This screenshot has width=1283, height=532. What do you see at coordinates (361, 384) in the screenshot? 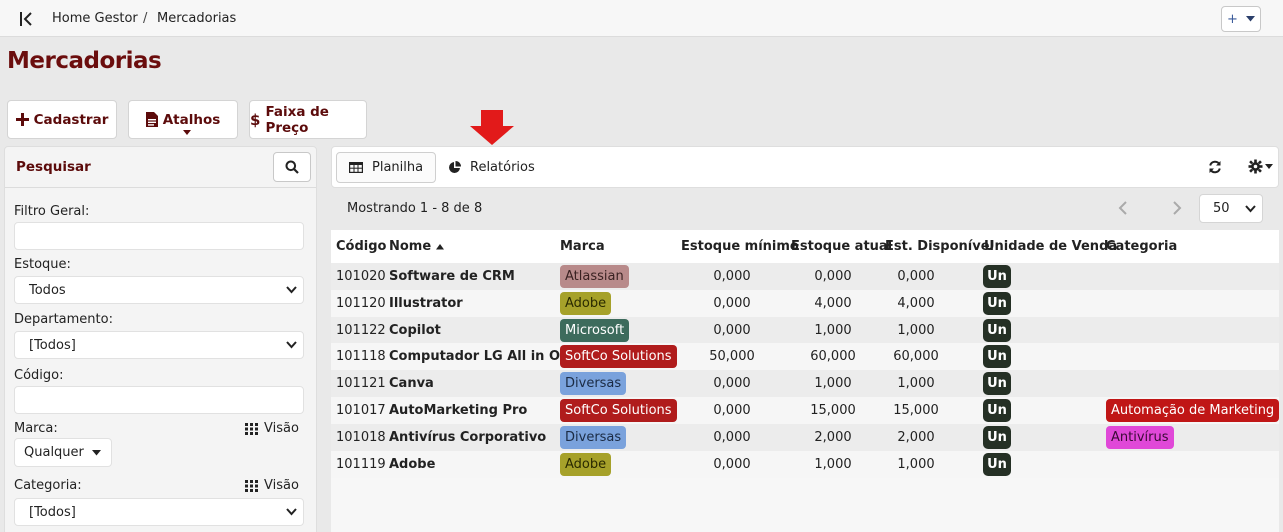
I see `cell-codigo: 101121` at bounding box center [361, 384].